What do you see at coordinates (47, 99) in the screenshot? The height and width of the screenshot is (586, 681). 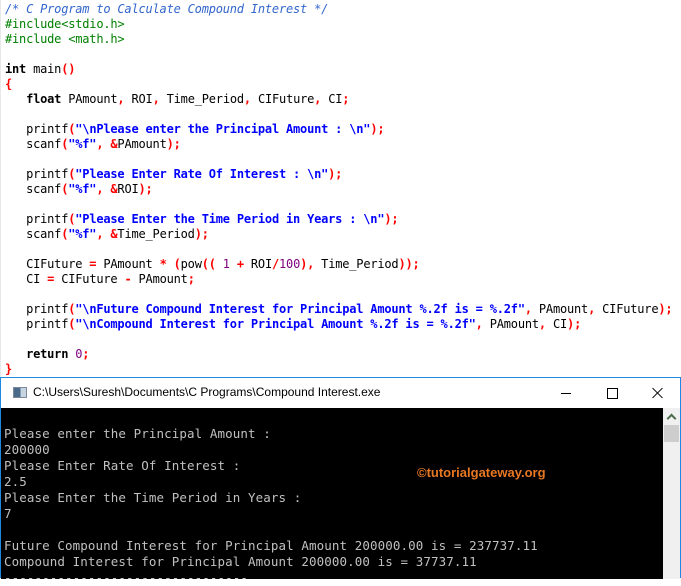 I see `code-token: float` at bounding box center [47, 99].